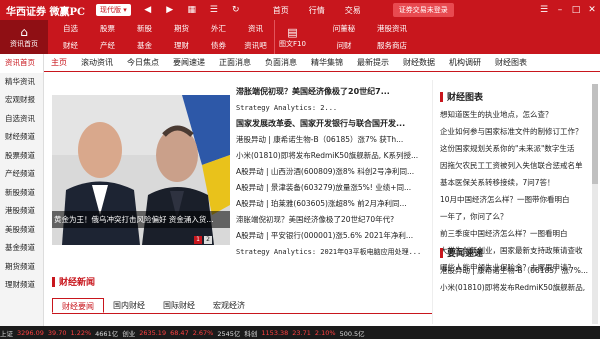  What do you see at coordinates (344, 45) in the screenshot?
I see `tb-wencai: 问财` at bounding box center [344, 45].